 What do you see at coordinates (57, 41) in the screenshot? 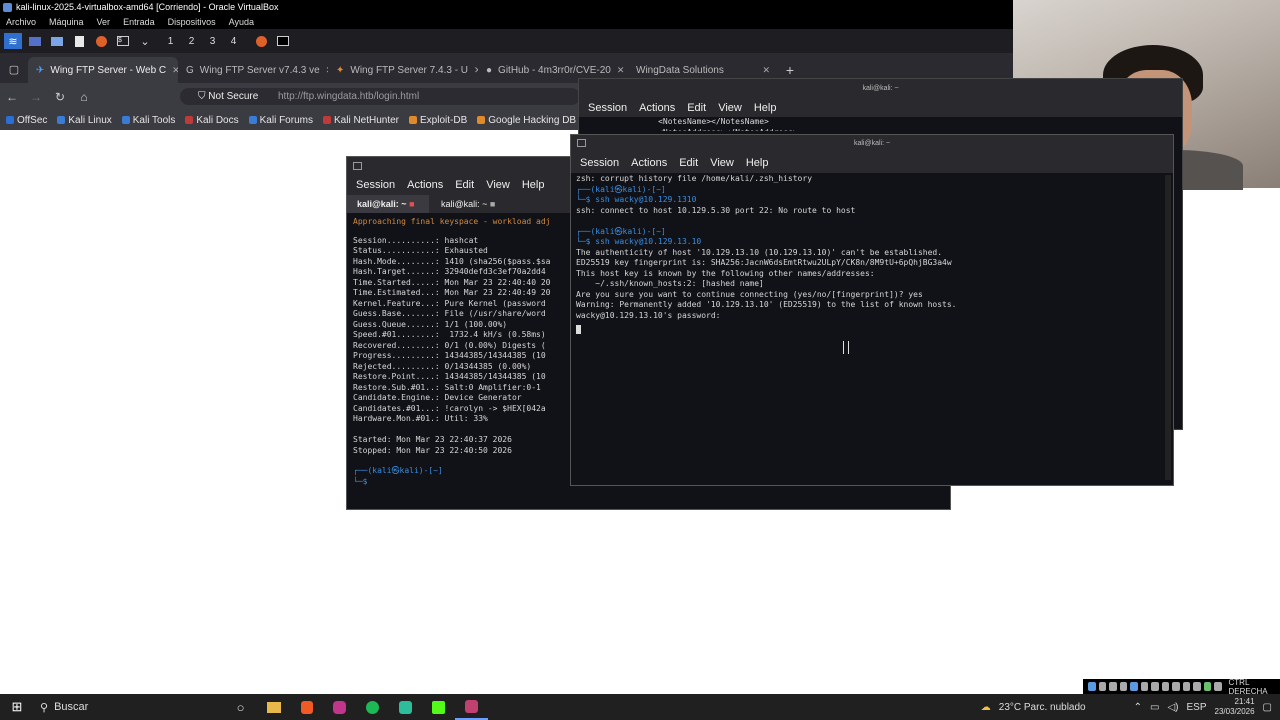
I see `file-manager-icon` at bounding box center [57, 41].